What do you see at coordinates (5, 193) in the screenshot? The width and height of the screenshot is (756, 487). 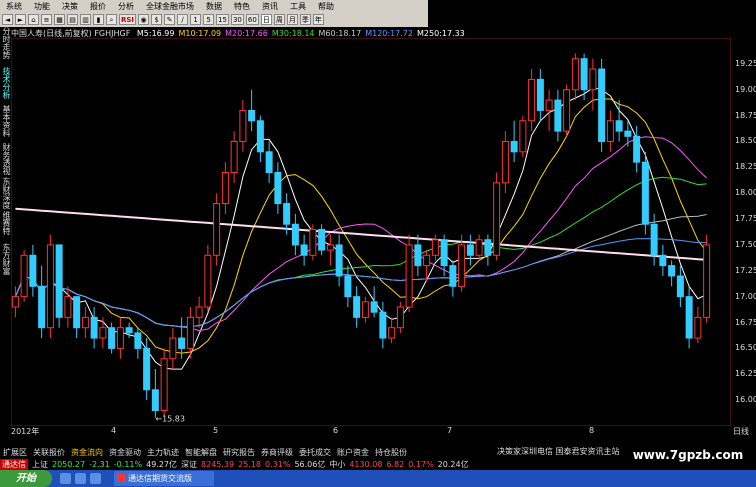 I see `left-tab: 东财深度` at bounding box center [5, 193].